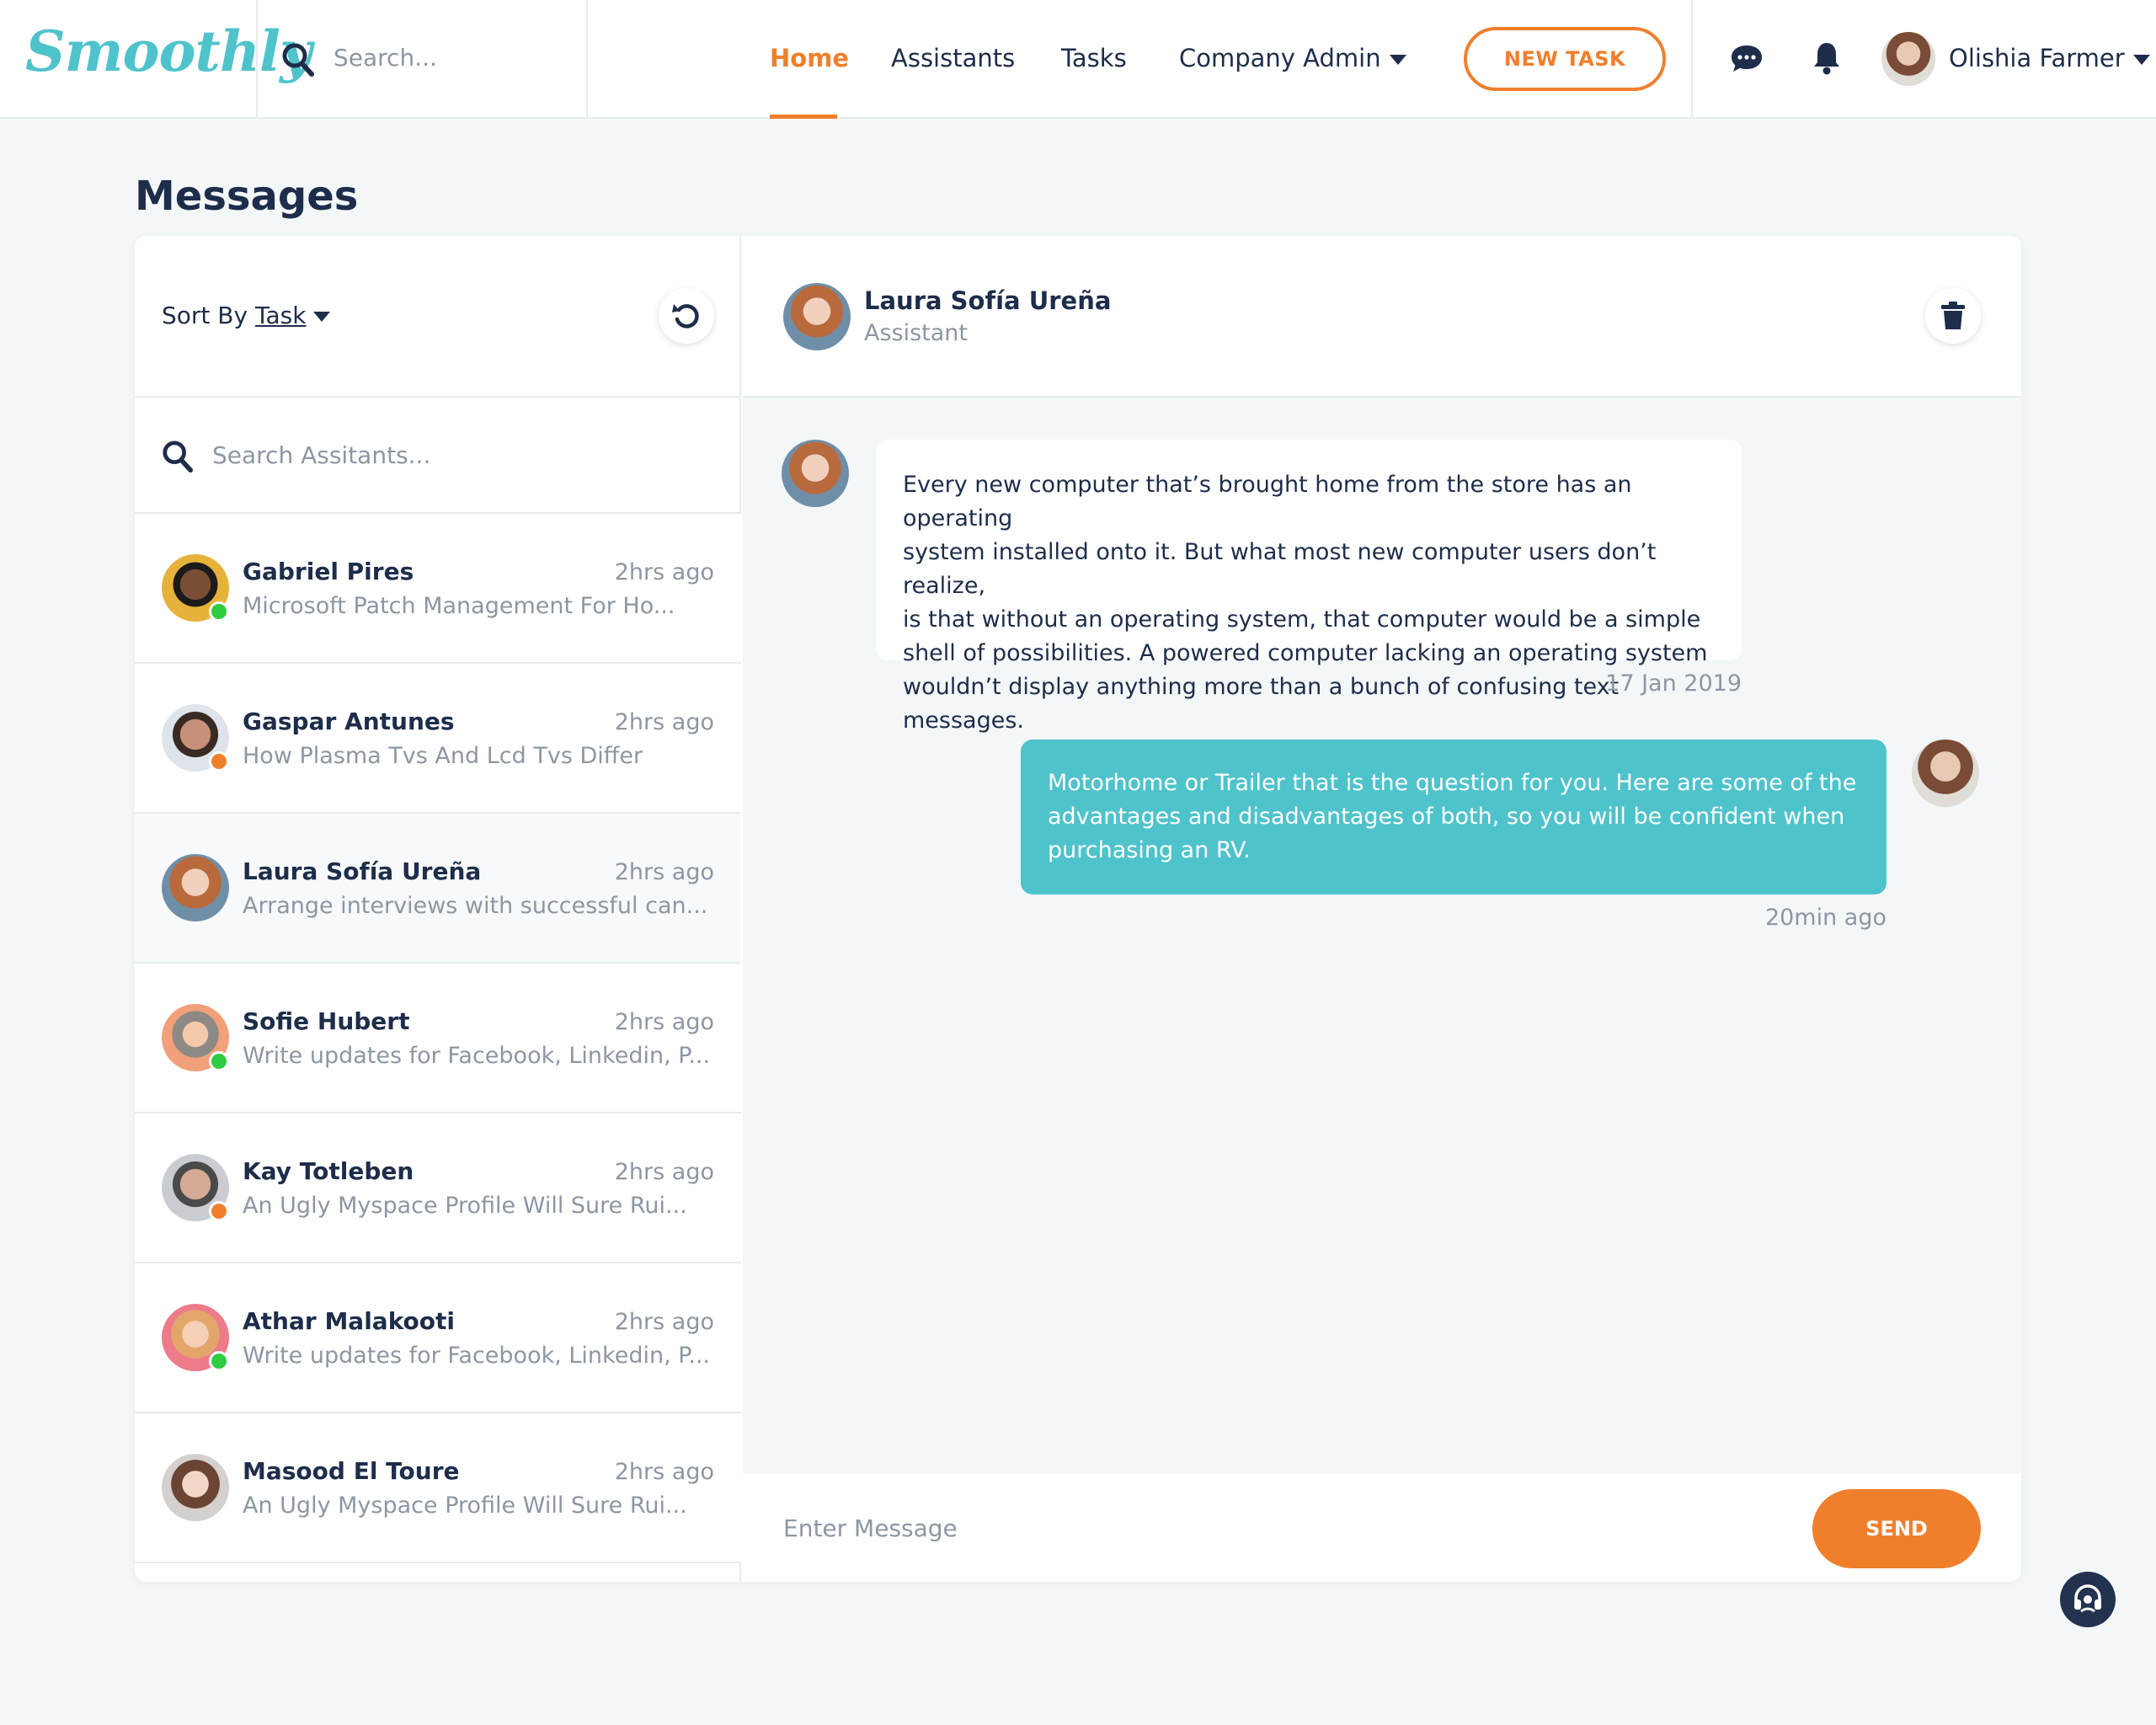 Image resolution: width=2156 pixels, height=1725 pixels. Describe the element at coordinates (349, 1321) in the screenshot. I see `contact-name: Athar Malakooti` at that location.